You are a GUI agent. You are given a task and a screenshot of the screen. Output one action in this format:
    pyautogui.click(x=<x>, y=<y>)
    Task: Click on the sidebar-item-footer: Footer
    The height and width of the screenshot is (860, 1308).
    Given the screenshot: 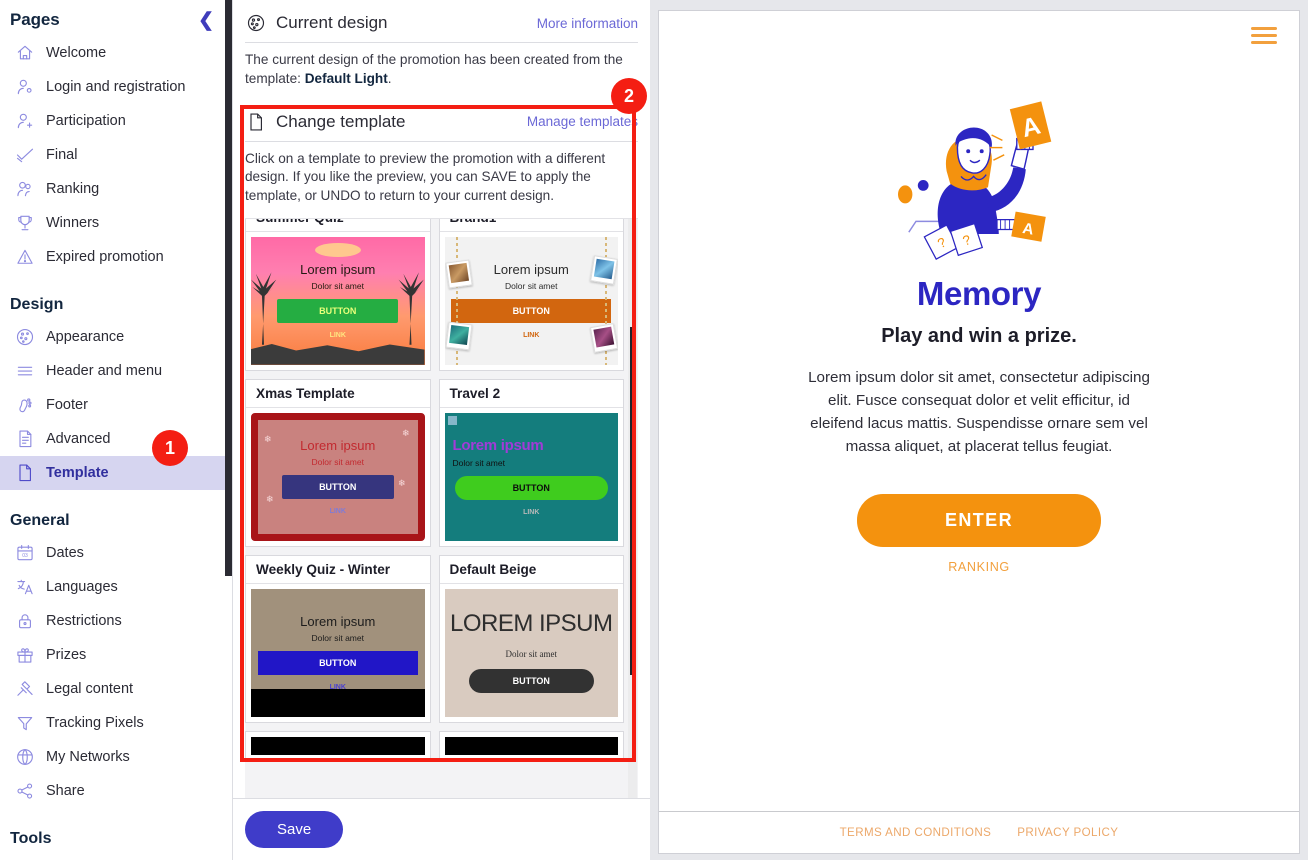 What is the action you would take?
    pyautogui.click(x=116, y=405)
    